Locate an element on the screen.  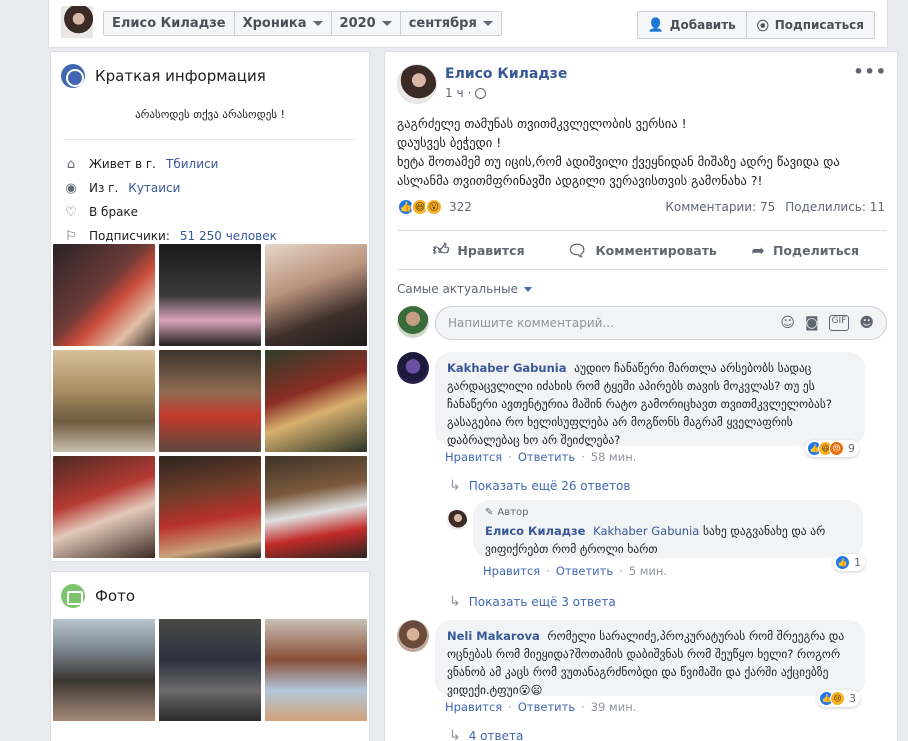
lives-in-city-link: Тбилиси is located at coordinates (192, 164).